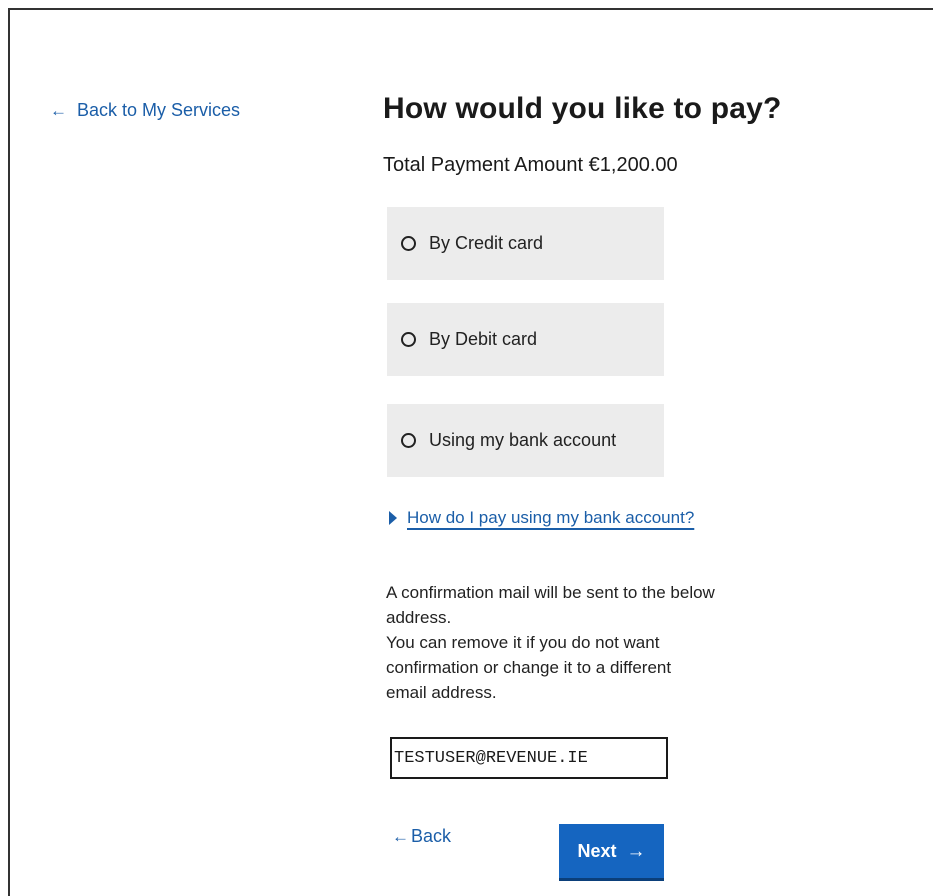 Image resolution: width=933 pixels, height=896 pixels. What do you see at coordinates (159, 110) in the screenshot?
I see `back-to-services-label: Back to My Services` at bounding box center [159, 110].